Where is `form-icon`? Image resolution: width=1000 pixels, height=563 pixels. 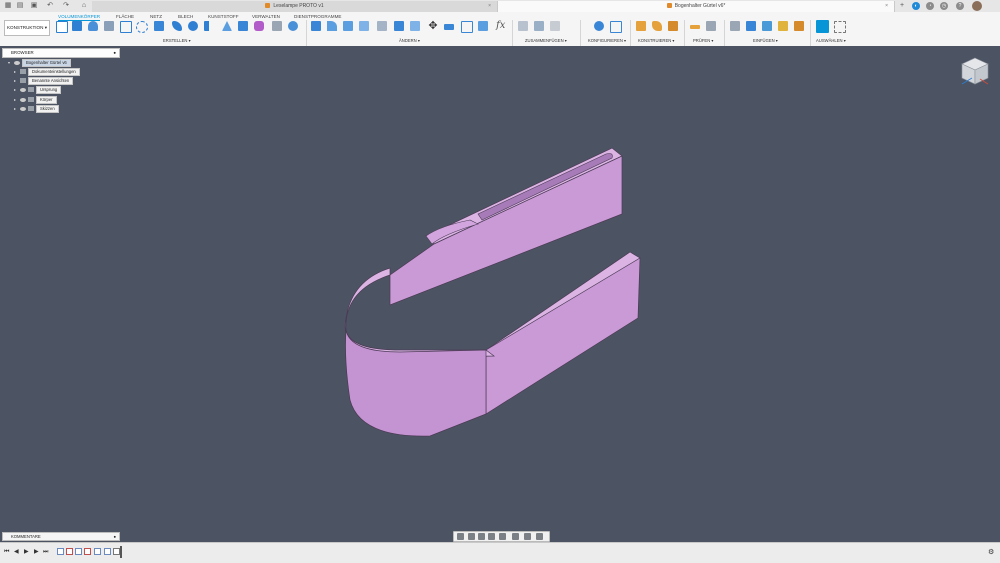
form-icon is located at coordinates (259, 26).